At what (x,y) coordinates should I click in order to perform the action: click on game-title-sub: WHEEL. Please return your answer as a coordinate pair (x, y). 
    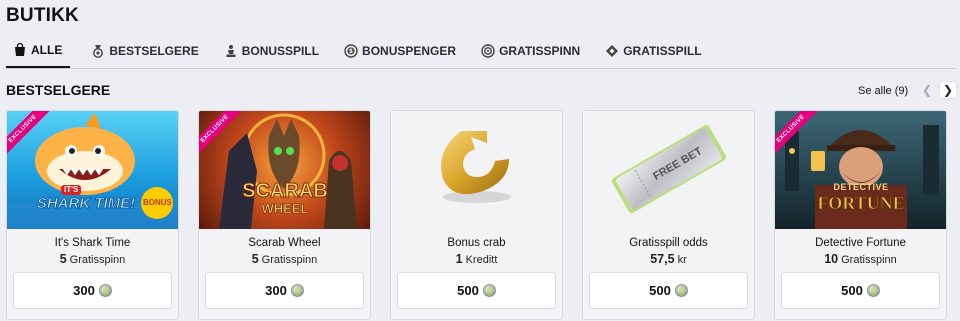
    Looking at the image, I should click on (285, 208).